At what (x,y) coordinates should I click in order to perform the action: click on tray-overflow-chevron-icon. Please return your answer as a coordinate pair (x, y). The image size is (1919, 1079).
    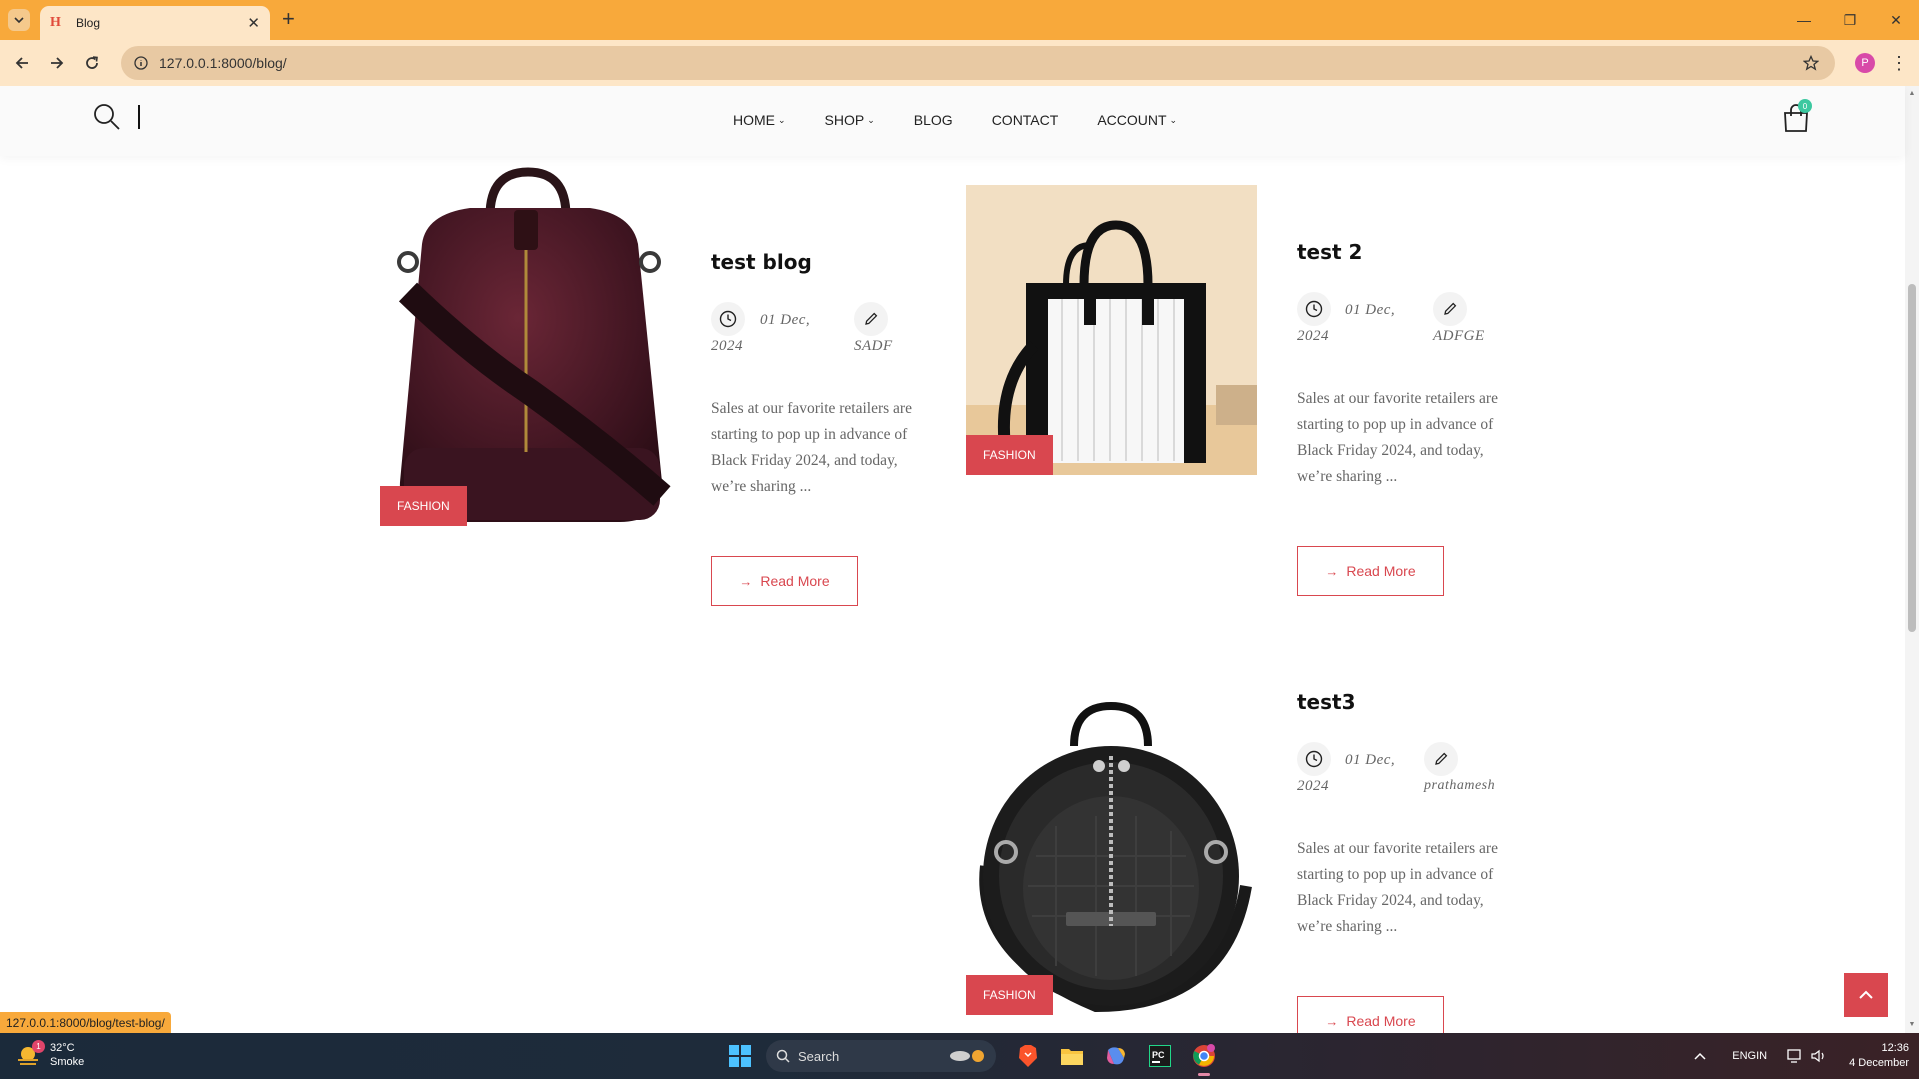
    Looking at the image, I should click on (1700, 1056).